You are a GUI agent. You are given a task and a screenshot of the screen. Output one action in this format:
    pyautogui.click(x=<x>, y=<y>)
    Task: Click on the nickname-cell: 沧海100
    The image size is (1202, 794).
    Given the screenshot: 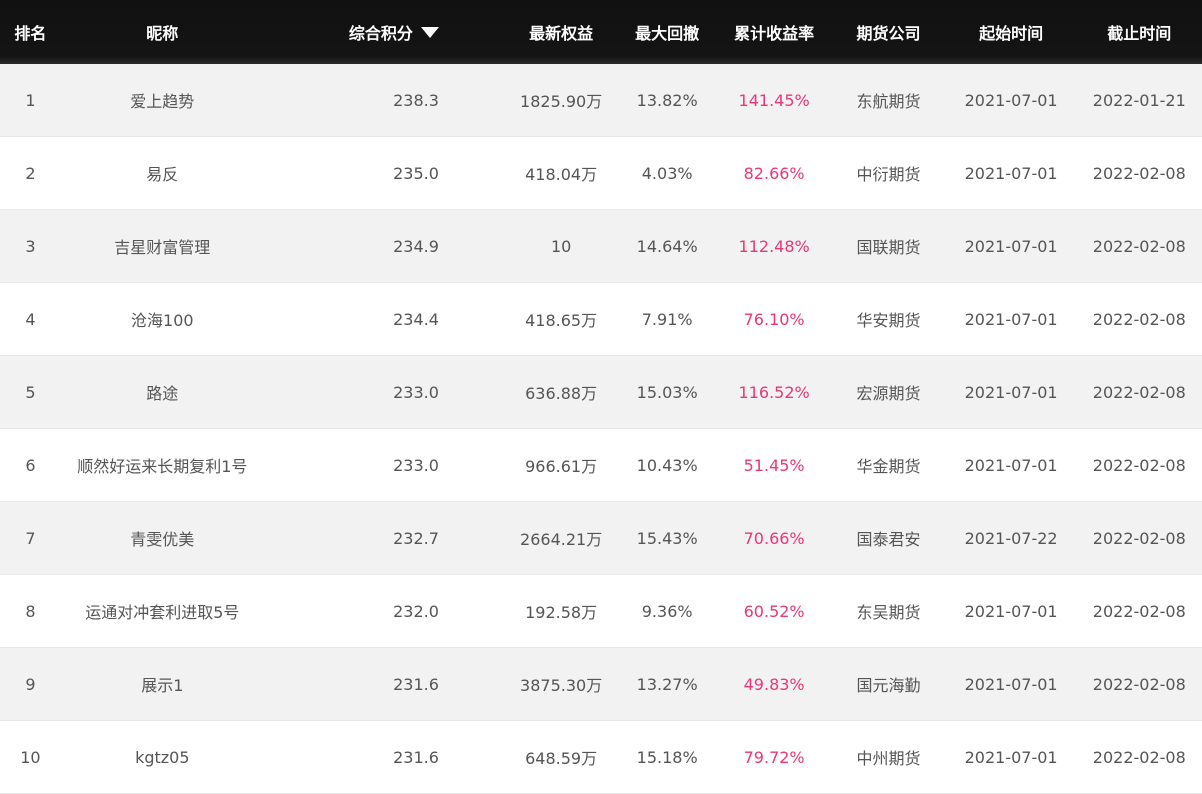 What is the action you would take?
    pyautogui.click(x=162, y=319)
    